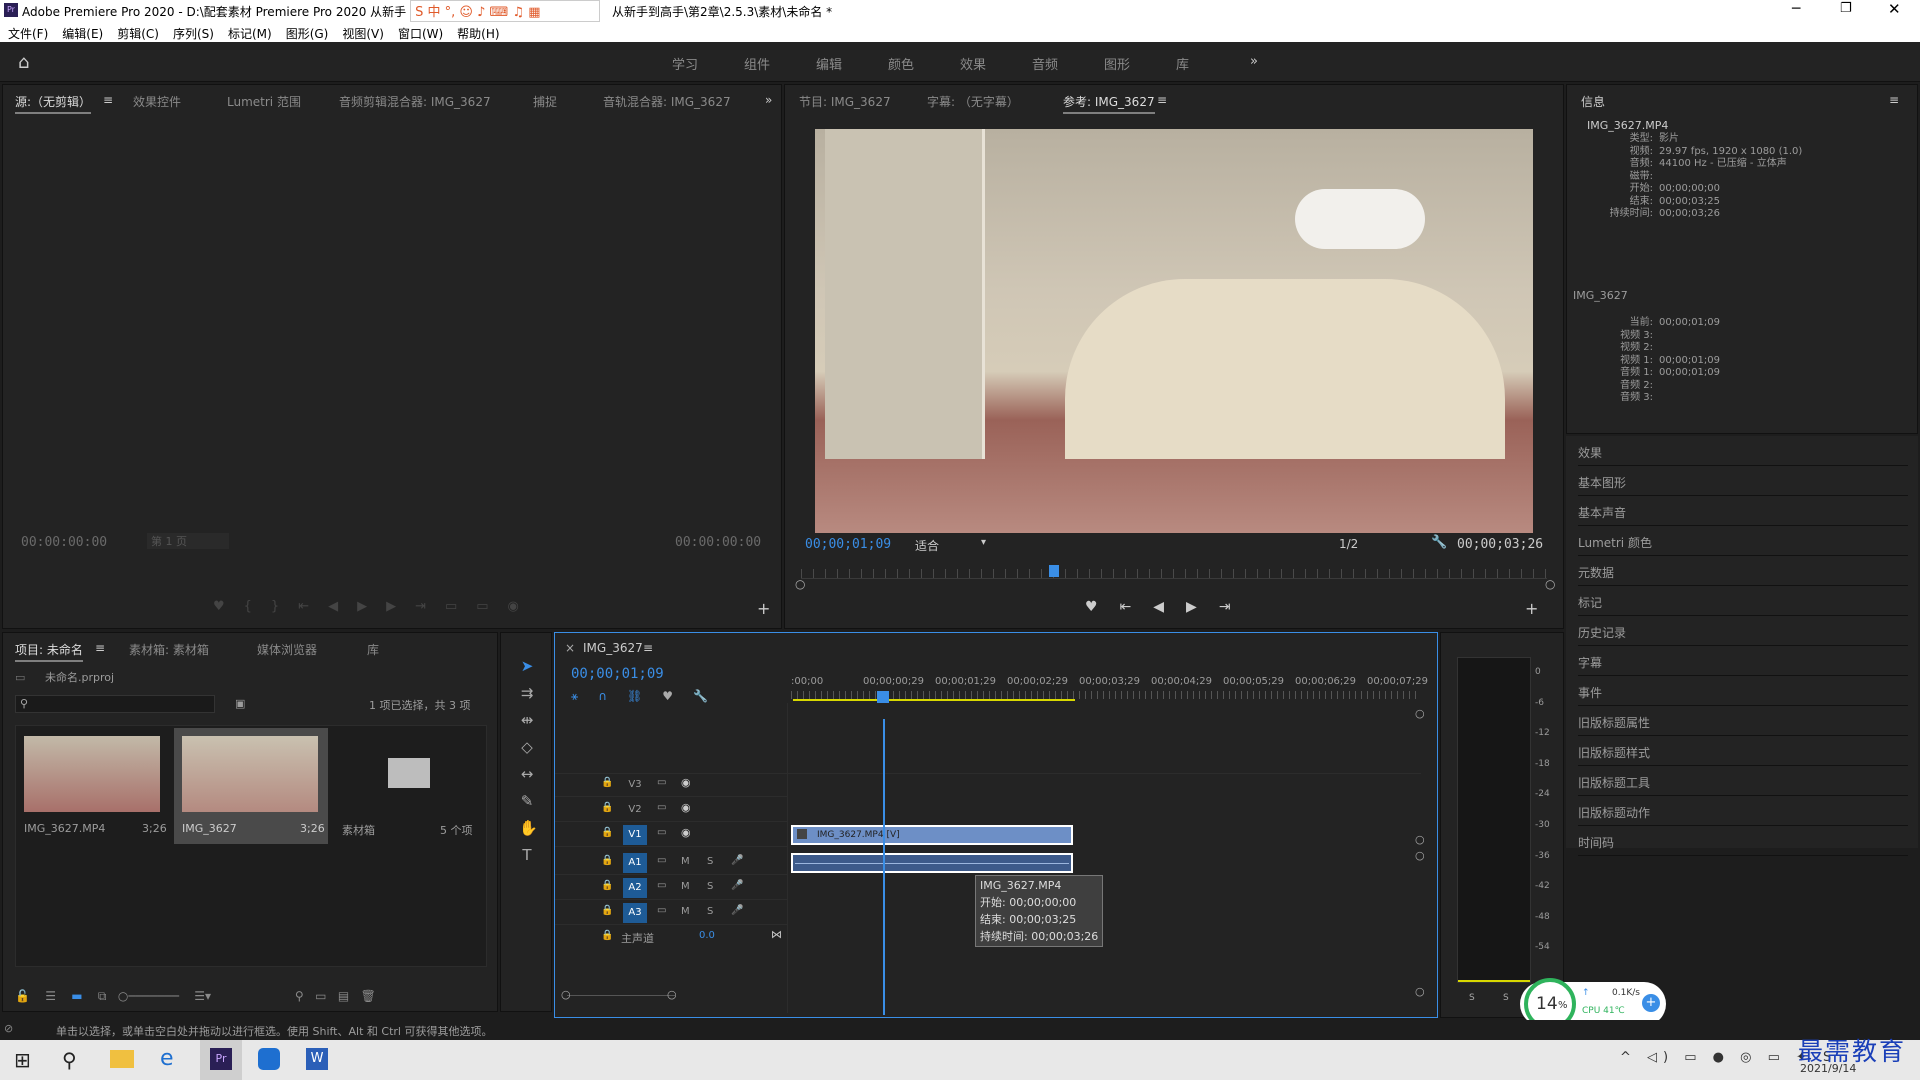 The height and width of the screenshot is (1080, 1920). What do you see at coordinates (901, 63) in the screenshot?
I see `ws-color: 颜色` at bounding box center [901, 63].